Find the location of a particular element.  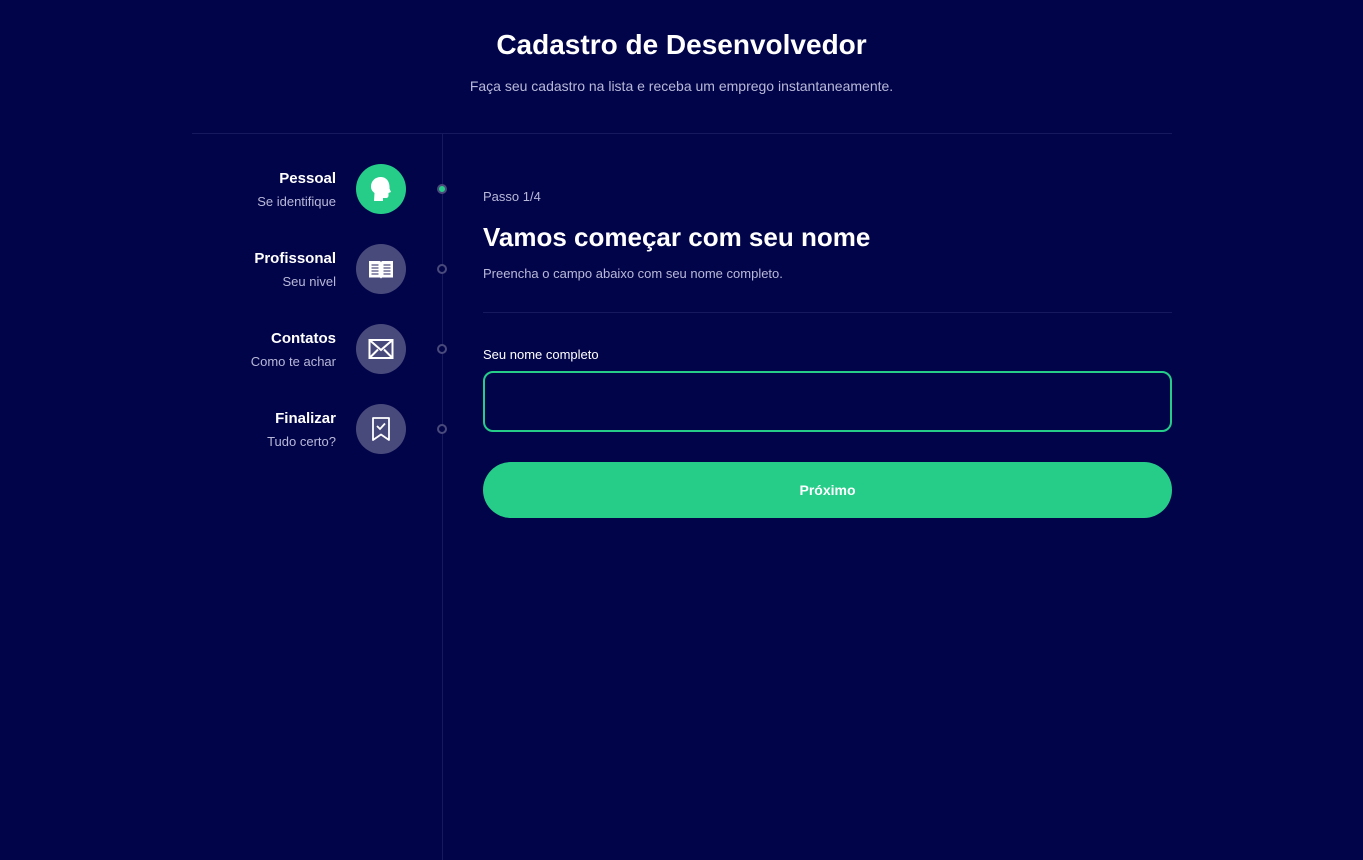

step-subtitle: Seu nivel is located at coordinates (309, 281).